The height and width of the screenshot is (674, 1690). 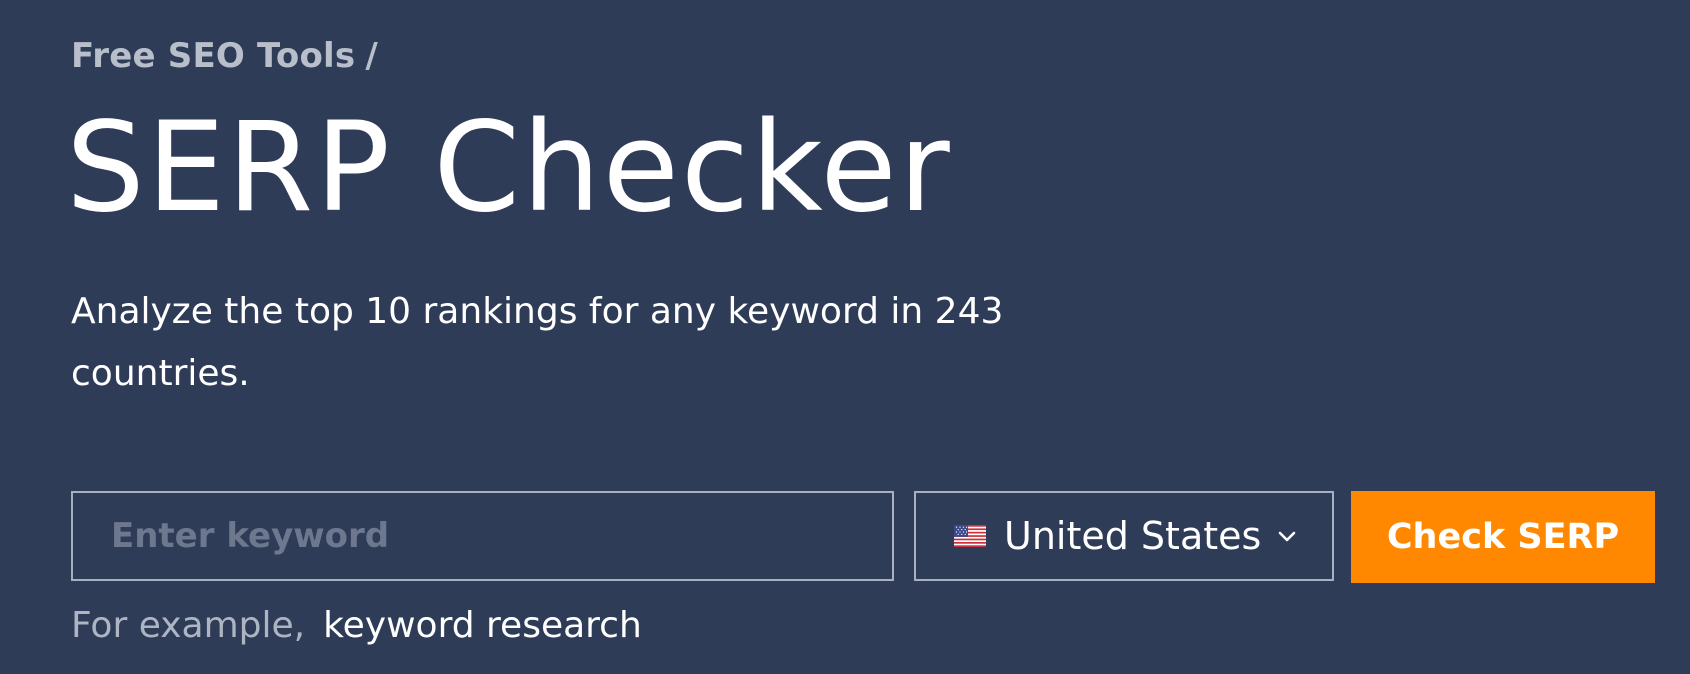 What do you see at coordinates (188, 625) in the screenshot?
I see `example-label: For example,` at bounding box center [188, 625].